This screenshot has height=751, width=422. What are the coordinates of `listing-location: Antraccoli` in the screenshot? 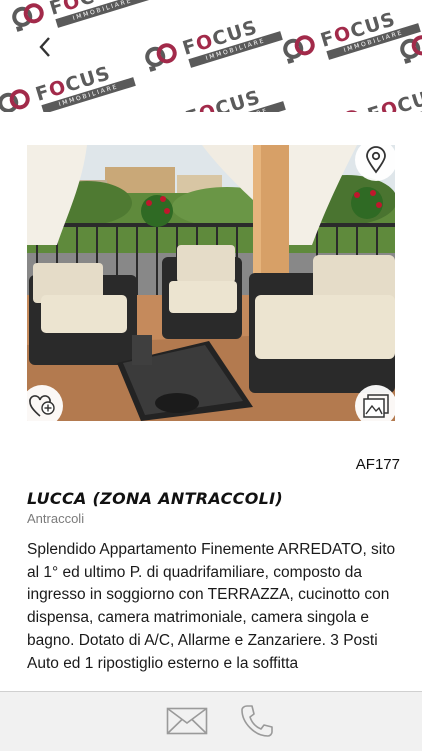 It's located at (56, 518).